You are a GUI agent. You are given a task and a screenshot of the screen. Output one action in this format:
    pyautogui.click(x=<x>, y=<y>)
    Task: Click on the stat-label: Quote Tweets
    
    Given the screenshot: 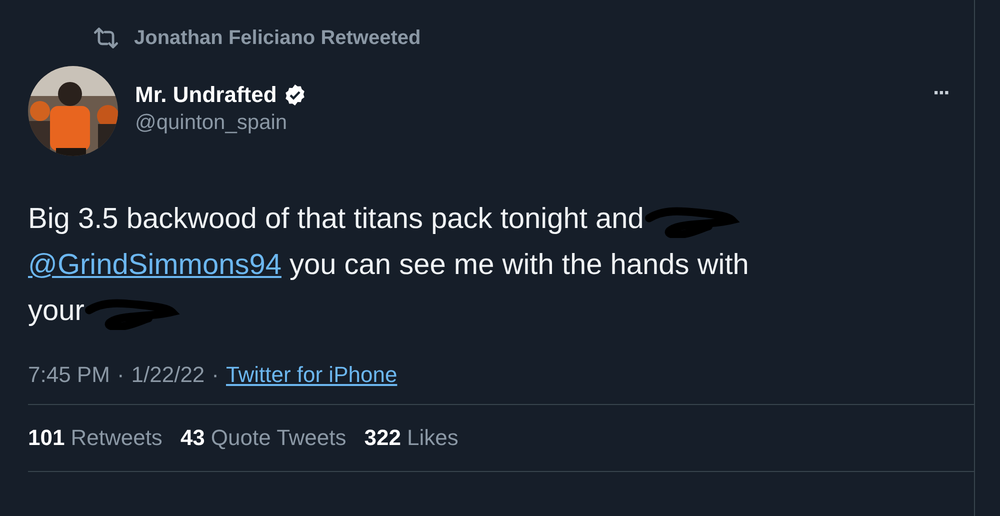 What is the action you would take?
    pyautogui.click(x=278, y=438)
    